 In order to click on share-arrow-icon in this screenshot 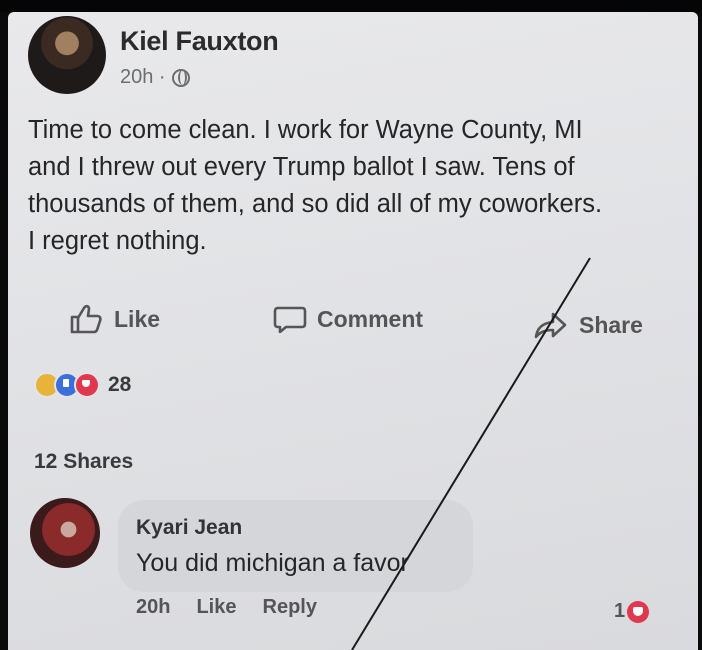, I will do `click(550, 325)`.